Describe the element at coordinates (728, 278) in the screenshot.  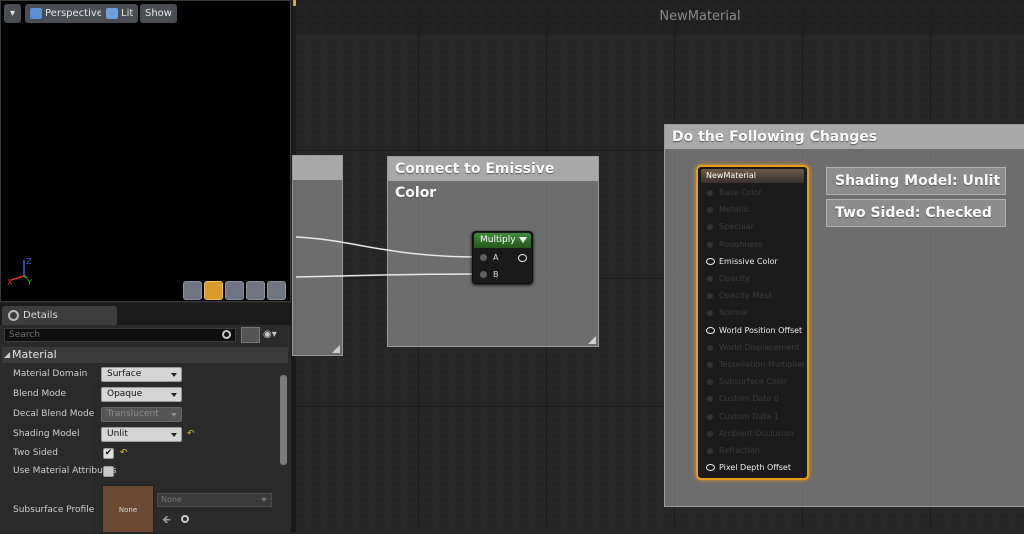
I see `material-pin: Opacity` at that location.